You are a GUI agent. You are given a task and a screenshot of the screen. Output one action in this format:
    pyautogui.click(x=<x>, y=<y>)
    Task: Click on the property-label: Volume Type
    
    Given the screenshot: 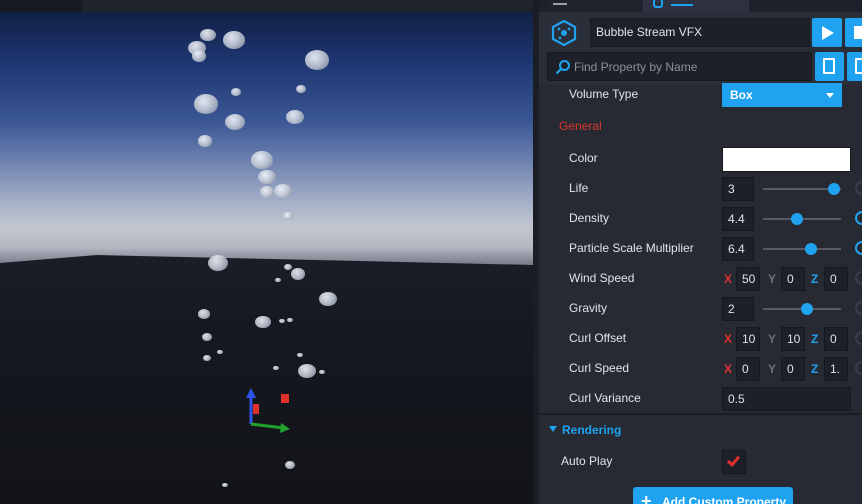 What is the action you would take?
    pyautogui.click(x=604, y=94)
    